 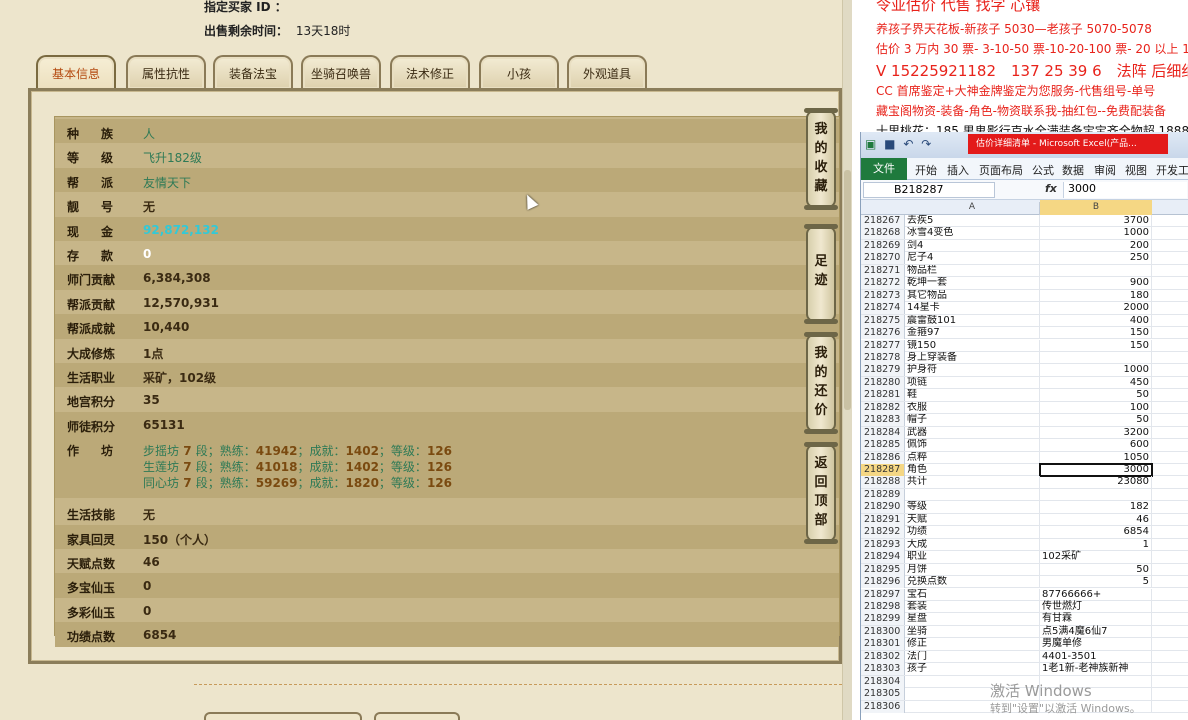 What do you see at coordinates (883, 482) in the screenshot?
I see `row-number: 218288` at bounding box center [883, 482].